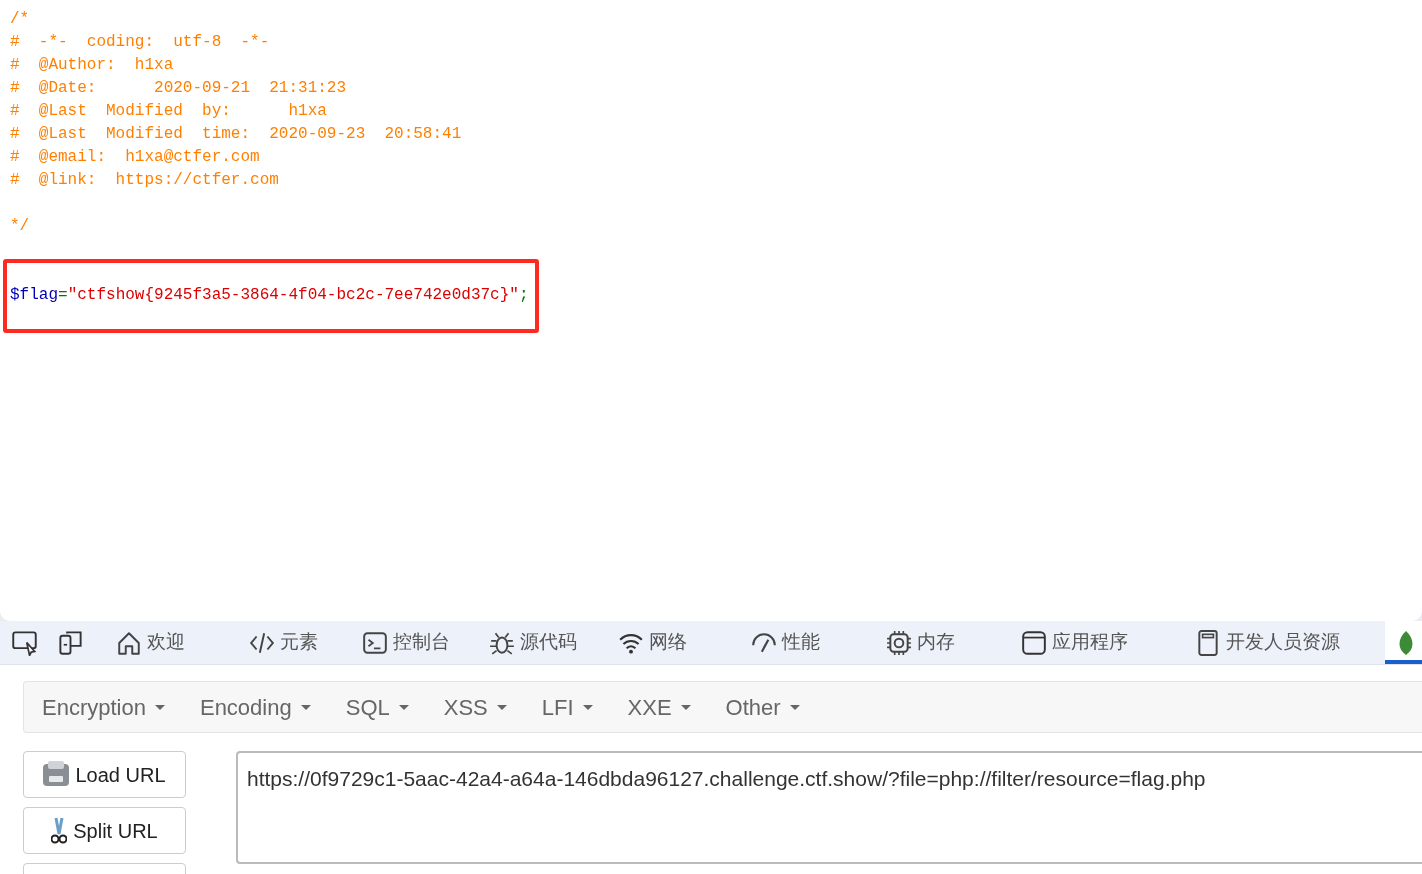  What do you see at coordinates (305, 642) in the screenshot?
I see `devtools-tab: 元素` at bounding box center [305, 642].